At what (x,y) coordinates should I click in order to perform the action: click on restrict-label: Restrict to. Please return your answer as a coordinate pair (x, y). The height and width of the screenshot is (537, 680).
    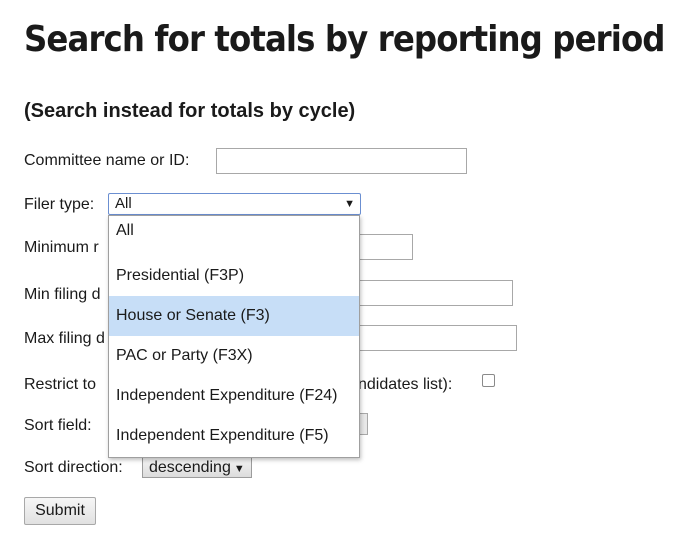
    Looking at the image, I should click on (60, 384).